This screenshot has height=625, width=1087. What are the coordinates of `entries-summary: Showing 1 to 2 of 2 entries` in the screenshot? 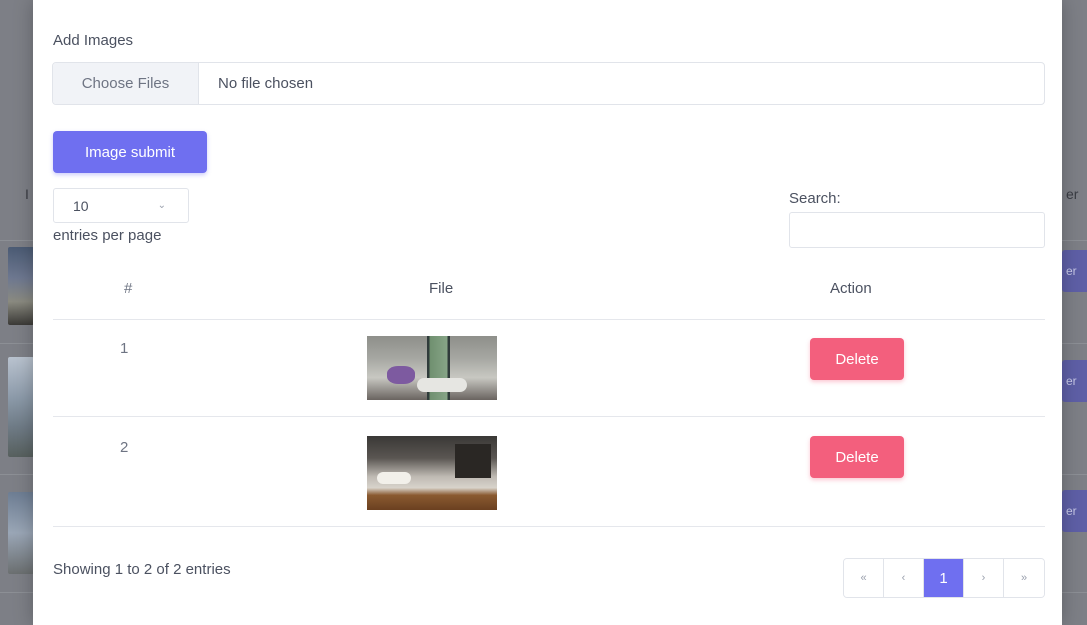 It's located at (142, 569).